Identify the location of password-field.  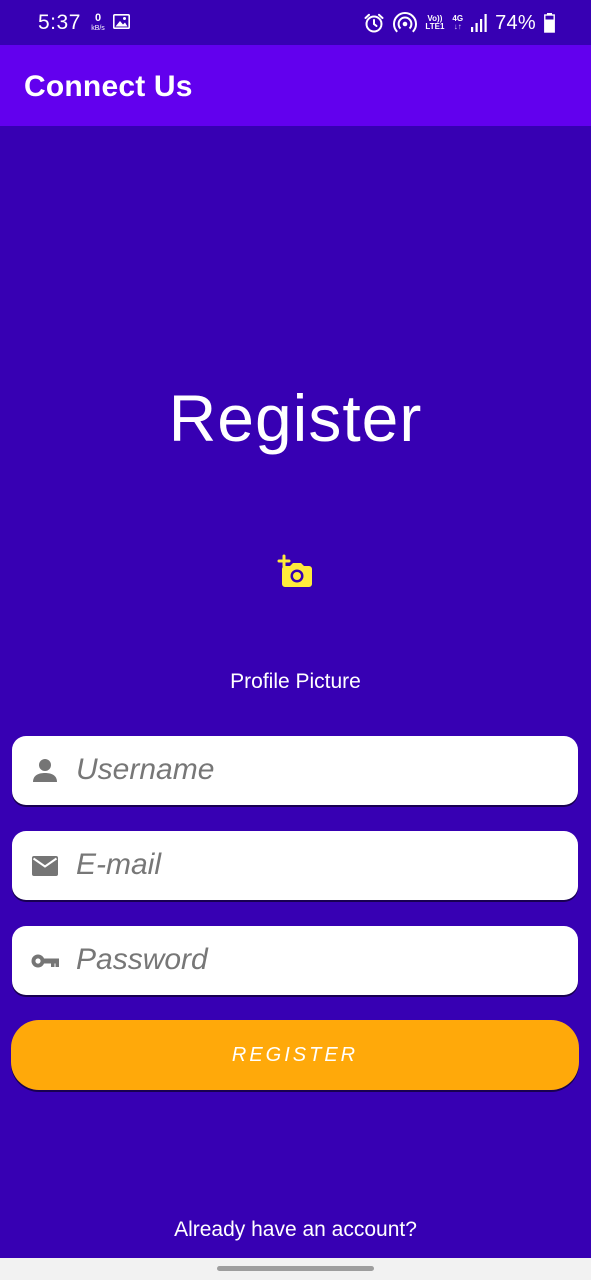
(295, 960).